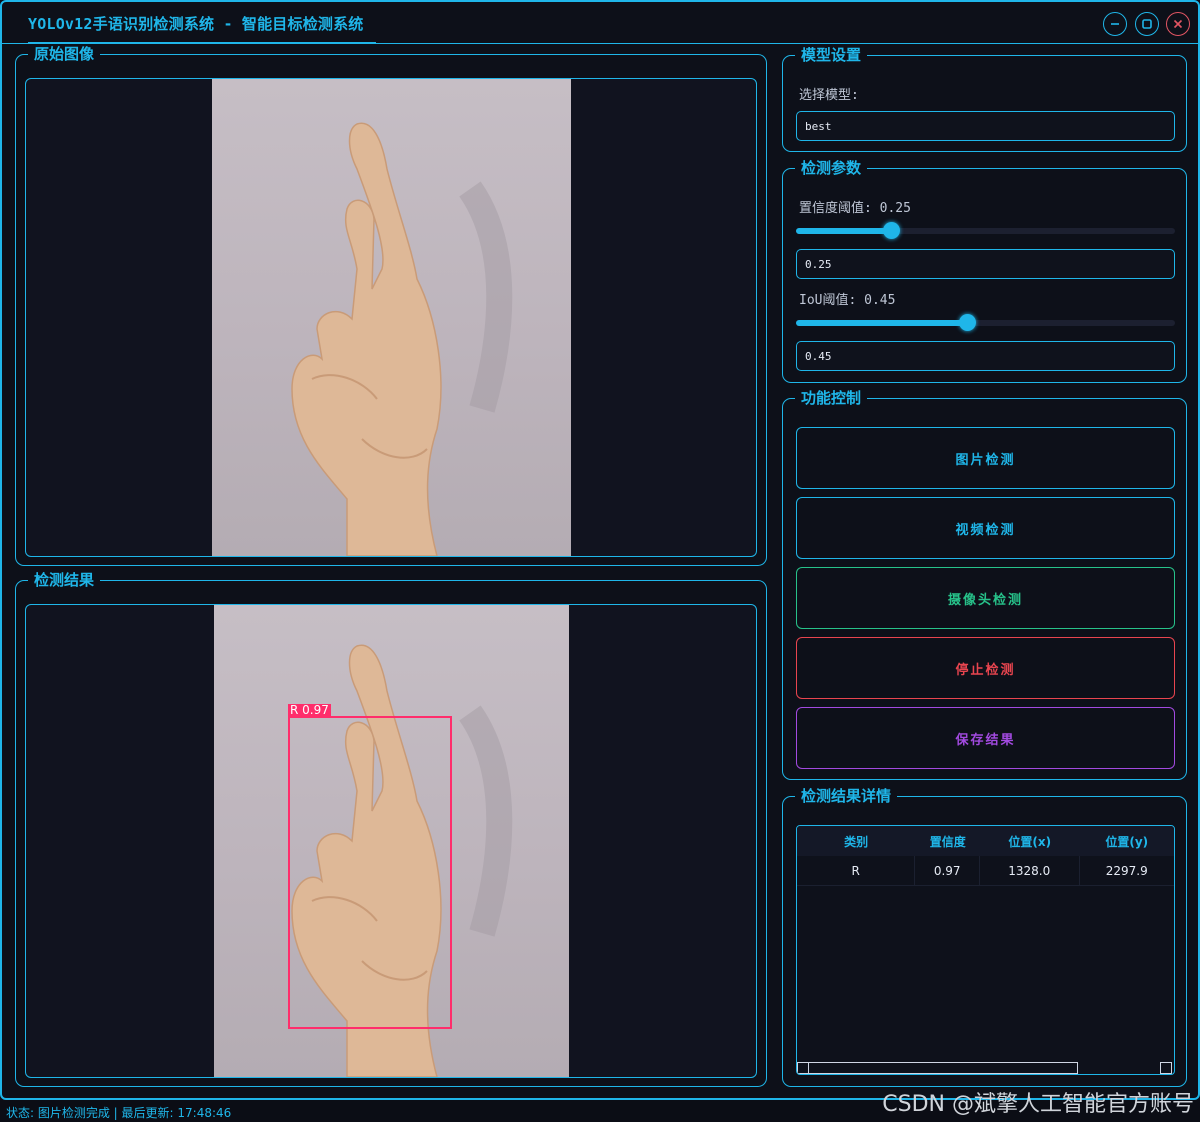 Image resolution: width=1200 pixels, height=1122 pixels. Describe the element at coordinates (967, 322) in the screenshot. I see `iou-slider-thumb` at that location.